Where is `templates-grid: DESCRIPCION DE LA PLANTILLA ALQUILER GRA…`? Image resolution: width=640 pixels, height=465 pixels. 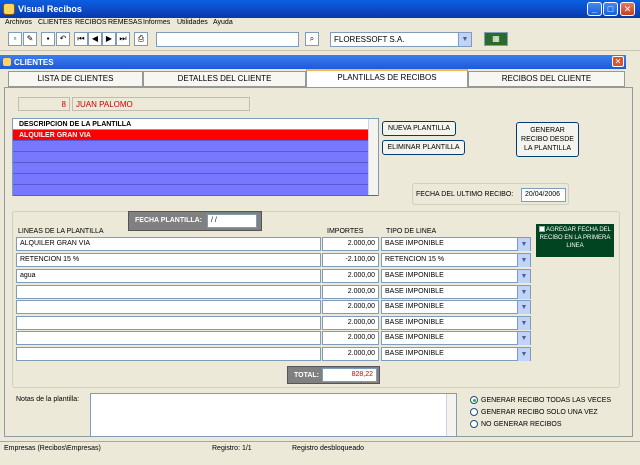
templates-grid: DESCRIPCION DE LA PLANTILLA ALQUILER GRA… is located at coordinates (195, 157).